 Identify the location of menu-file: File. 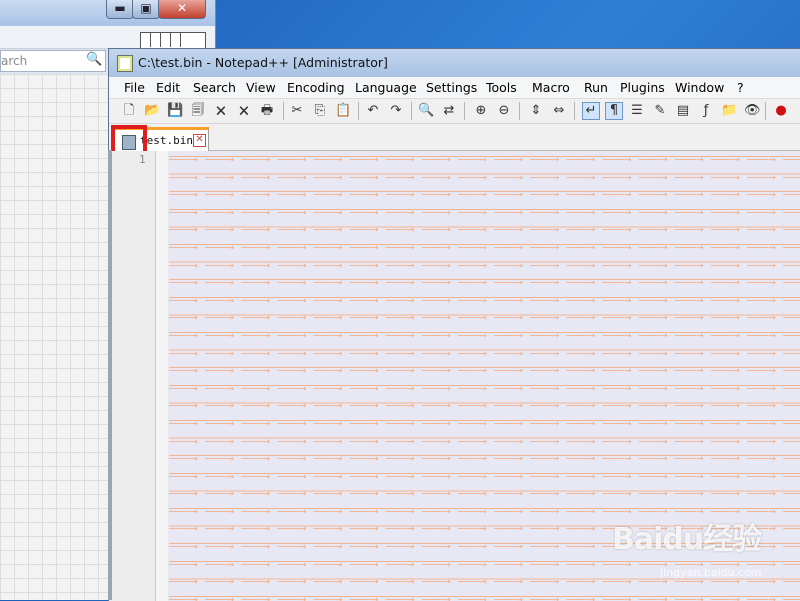
(134, 87).